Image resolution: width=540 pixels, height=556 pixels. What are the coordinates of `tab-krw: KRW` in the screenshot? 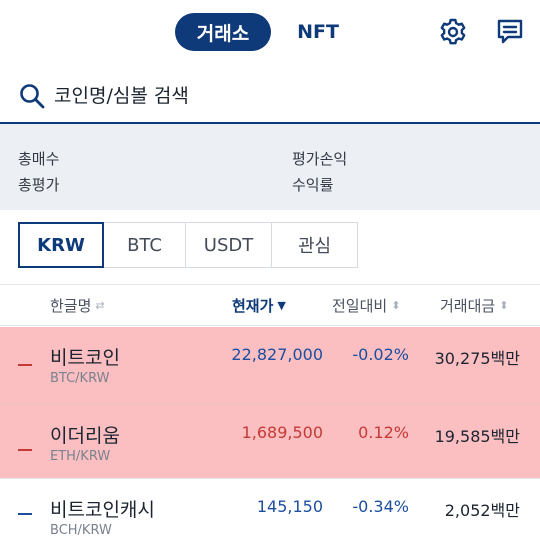 It's located at (61, 245).